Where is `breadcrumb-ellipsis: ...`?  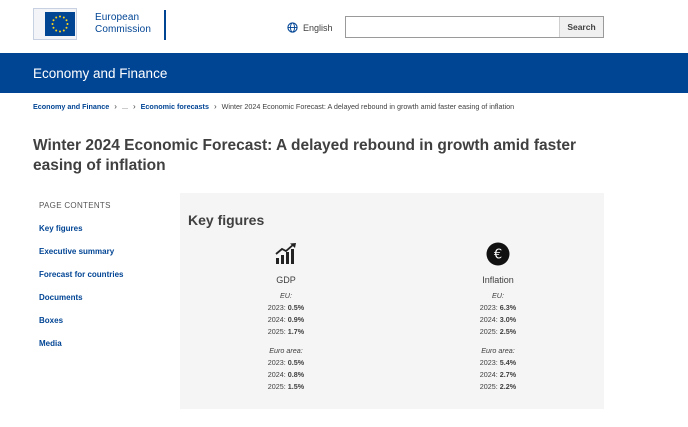 breadcrumb-ellipsis: ... is located at coordinates (125, 106).